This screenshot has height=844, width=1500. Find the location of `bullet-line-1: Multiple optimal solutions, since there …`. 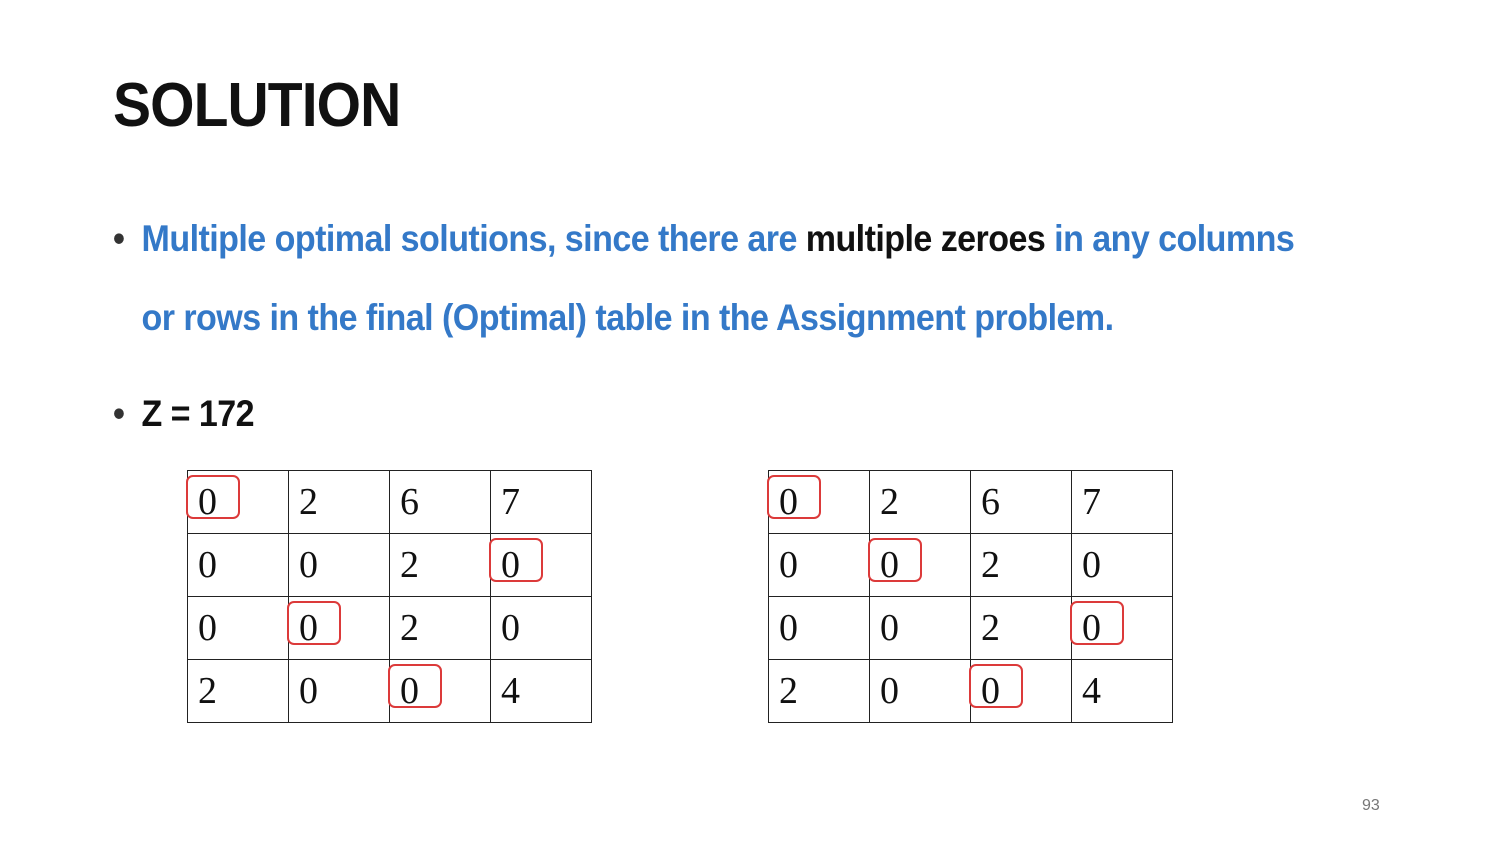

bullet-line-1: Multiple optimal solutions, since there … is located at coordinates (718, 239).